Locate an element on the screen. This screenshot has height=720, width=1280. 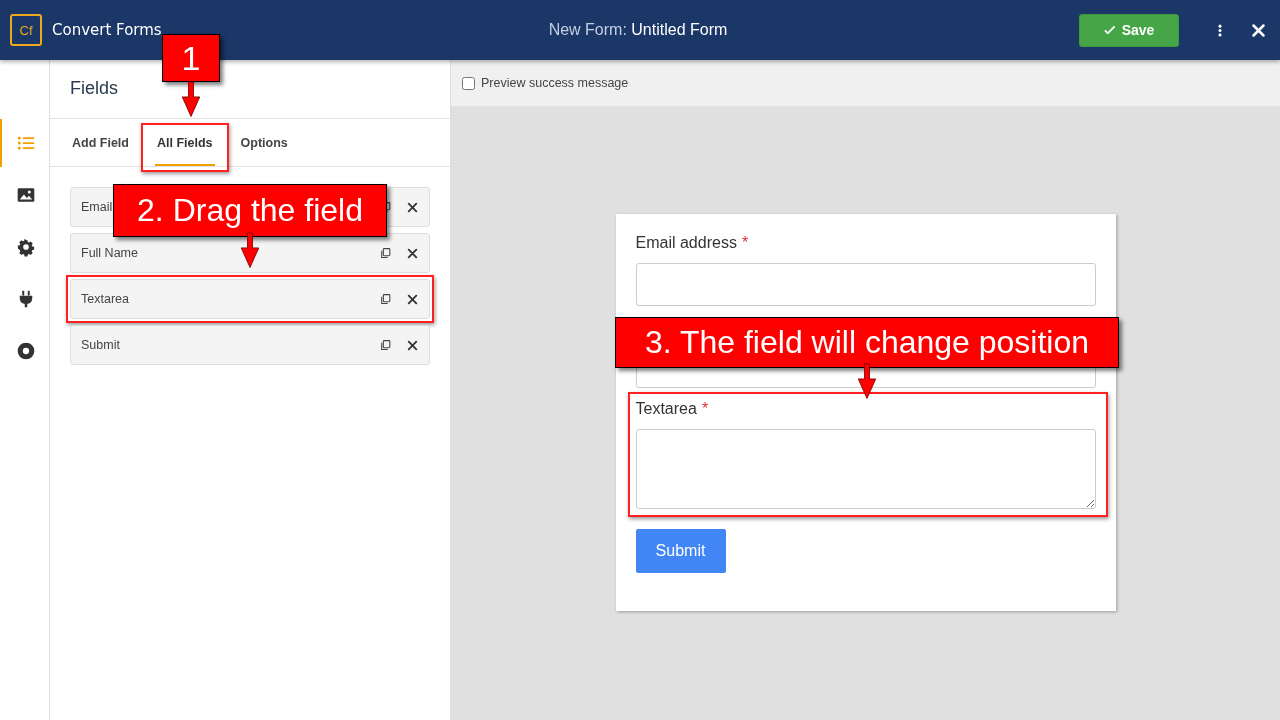
app-name: Convert Forms is located at coordinates (107, 30).